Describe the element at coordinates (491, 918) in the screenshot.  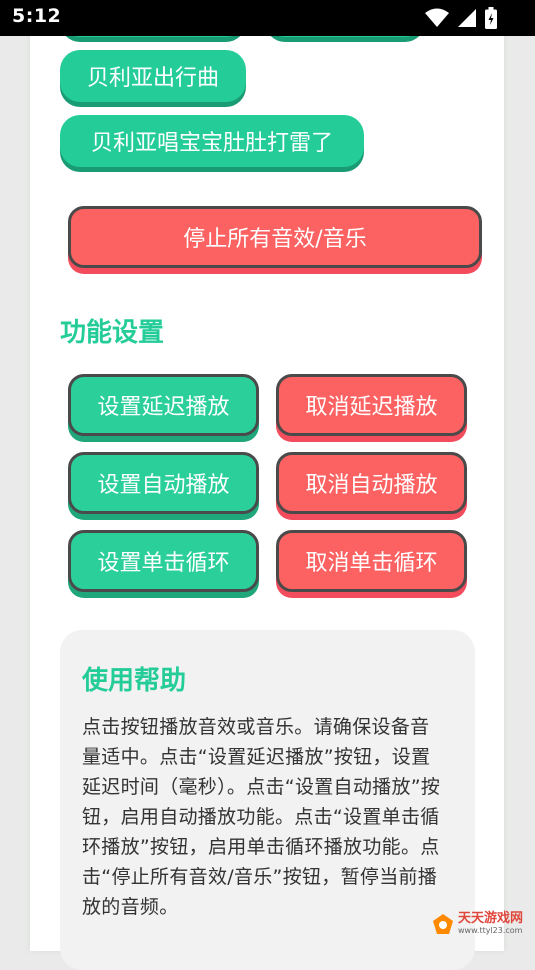
I see `watermark-name: 天天游戏网` at that location.